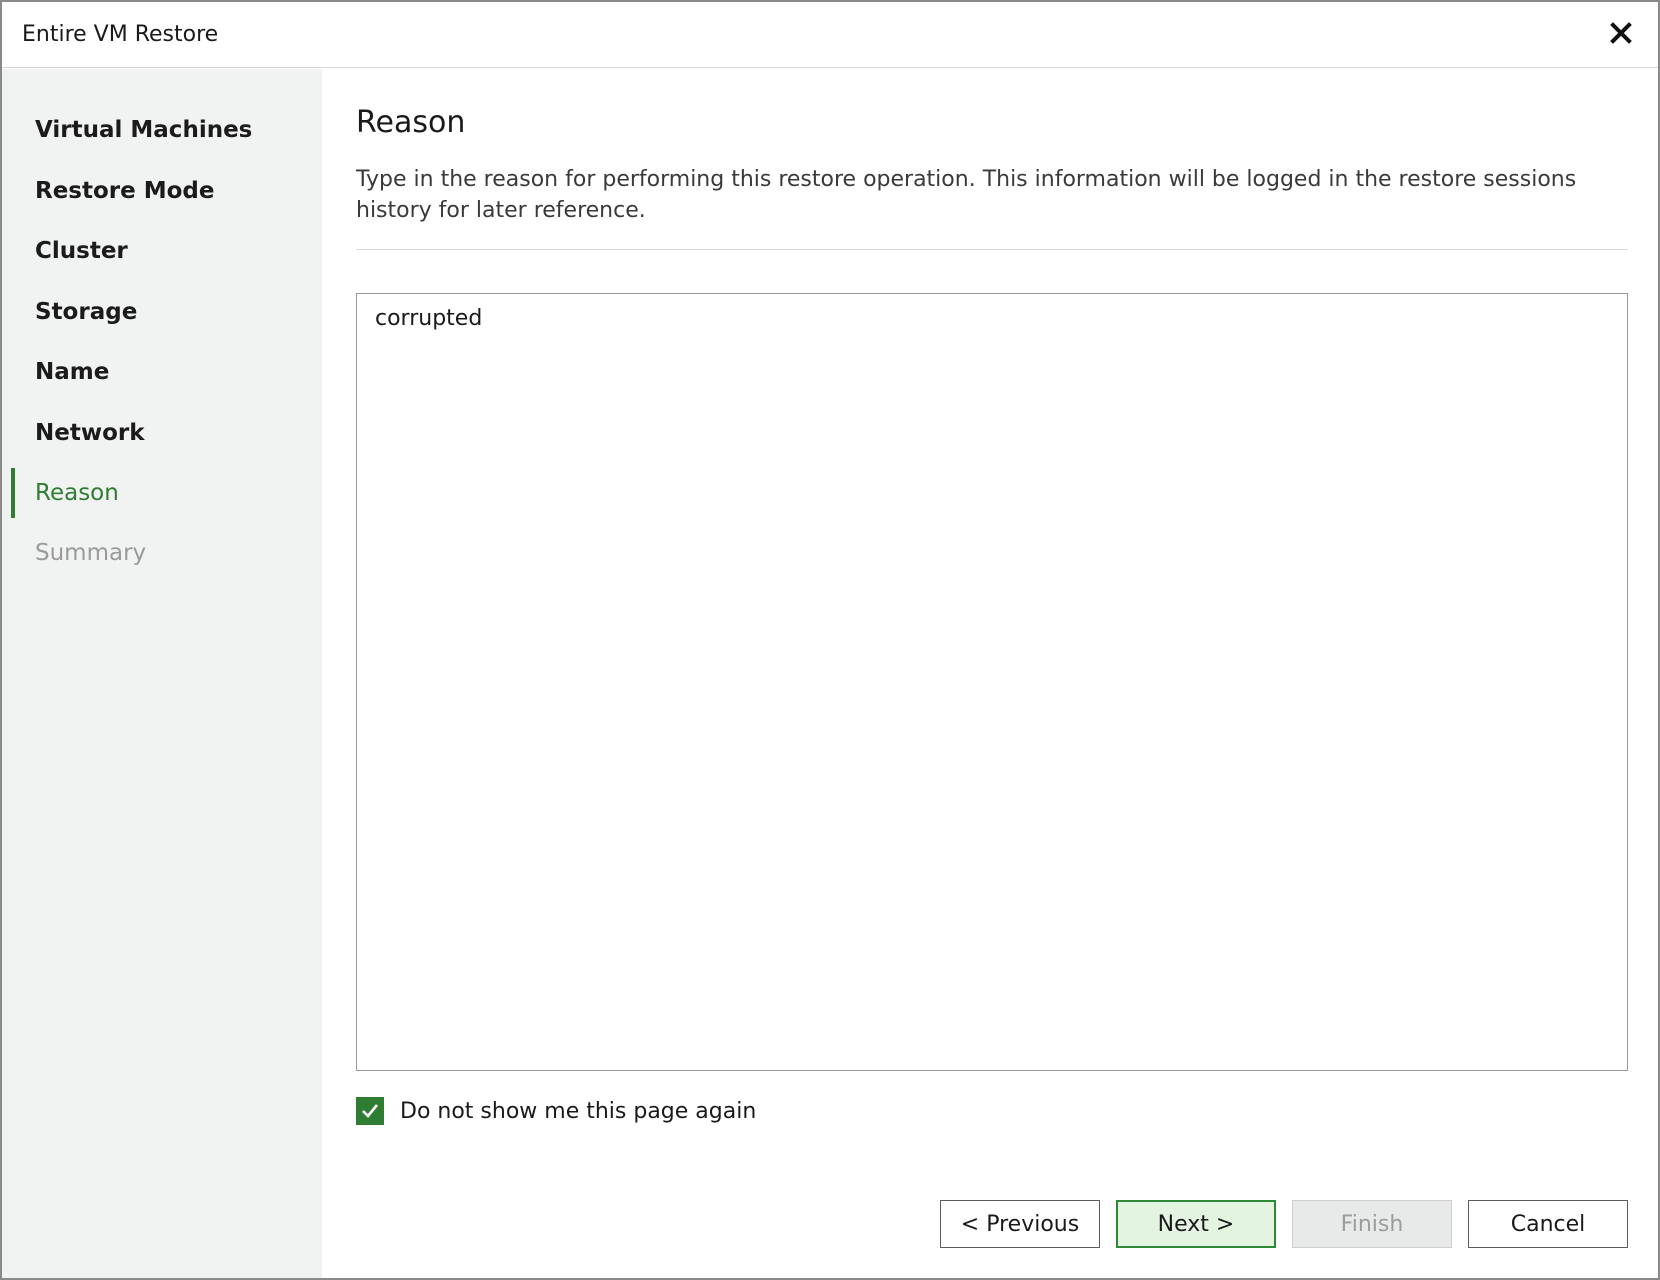  What do you see at coordinates (13, 493) in the screenshot?
I see `active-step-indicator` at bounding box center [13, 493].